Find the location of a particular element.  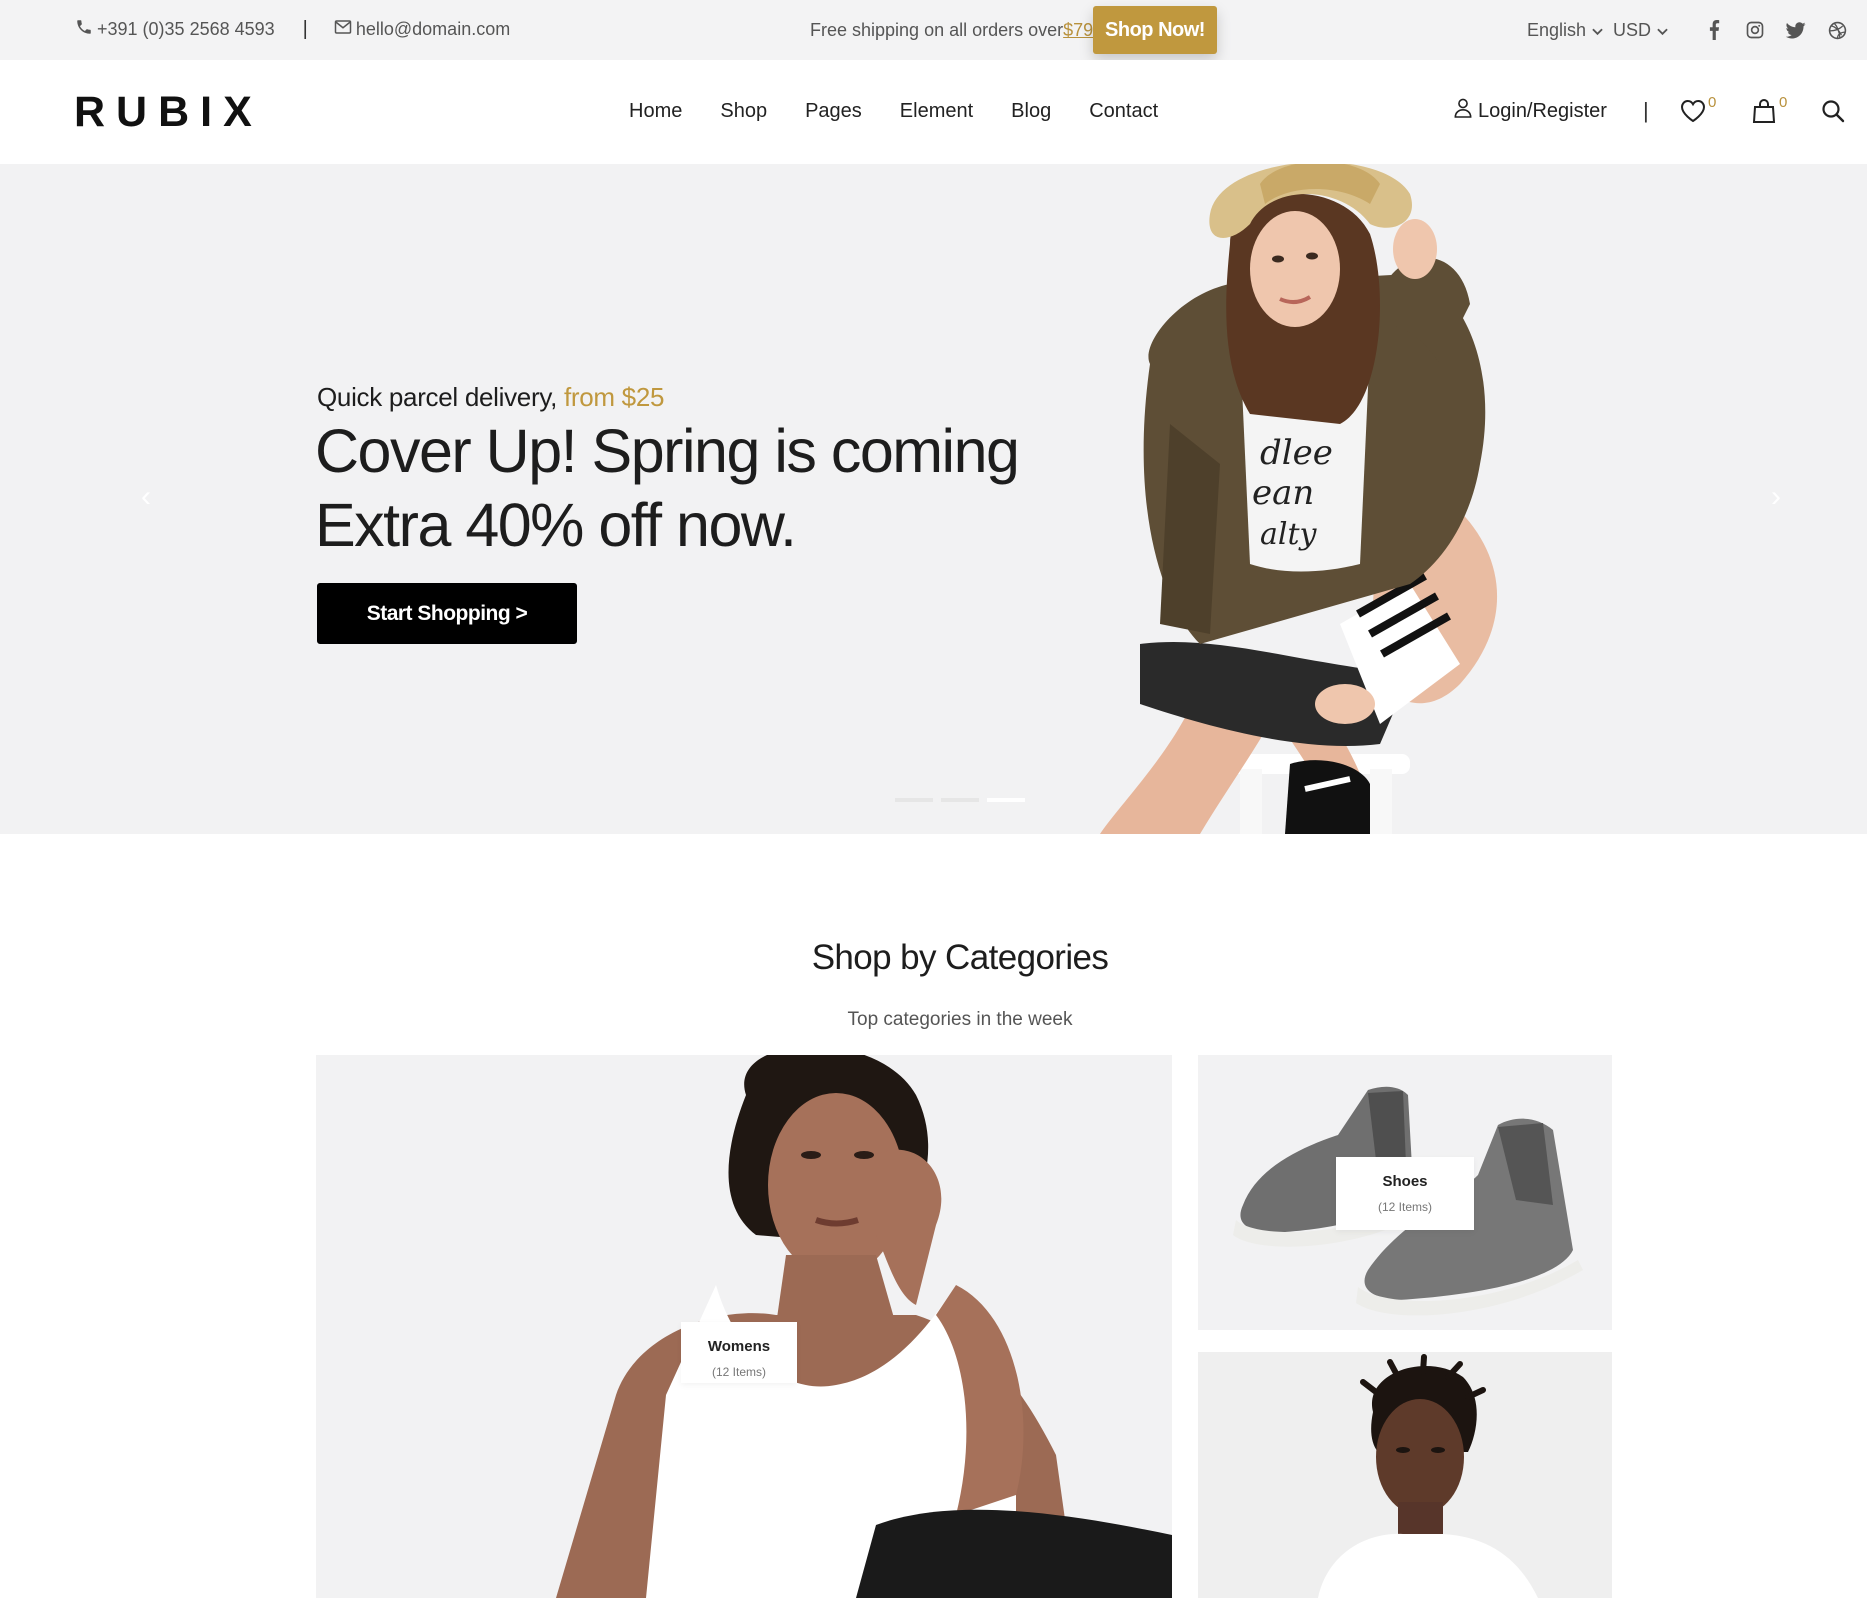

search-icon is located at coordinates (1833, 111).